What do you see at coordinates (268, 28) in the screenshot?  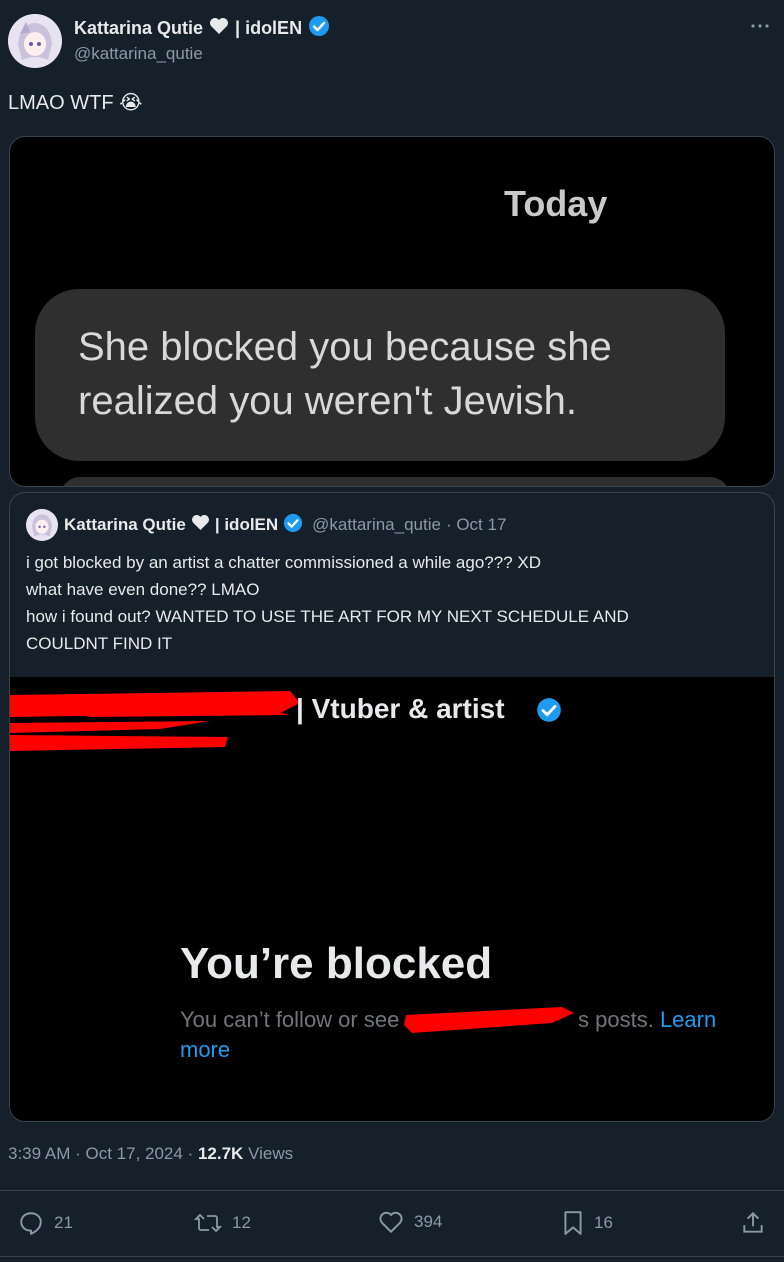 I see `author-name-suffix: | idolEN` at bounding box center [268, 28].